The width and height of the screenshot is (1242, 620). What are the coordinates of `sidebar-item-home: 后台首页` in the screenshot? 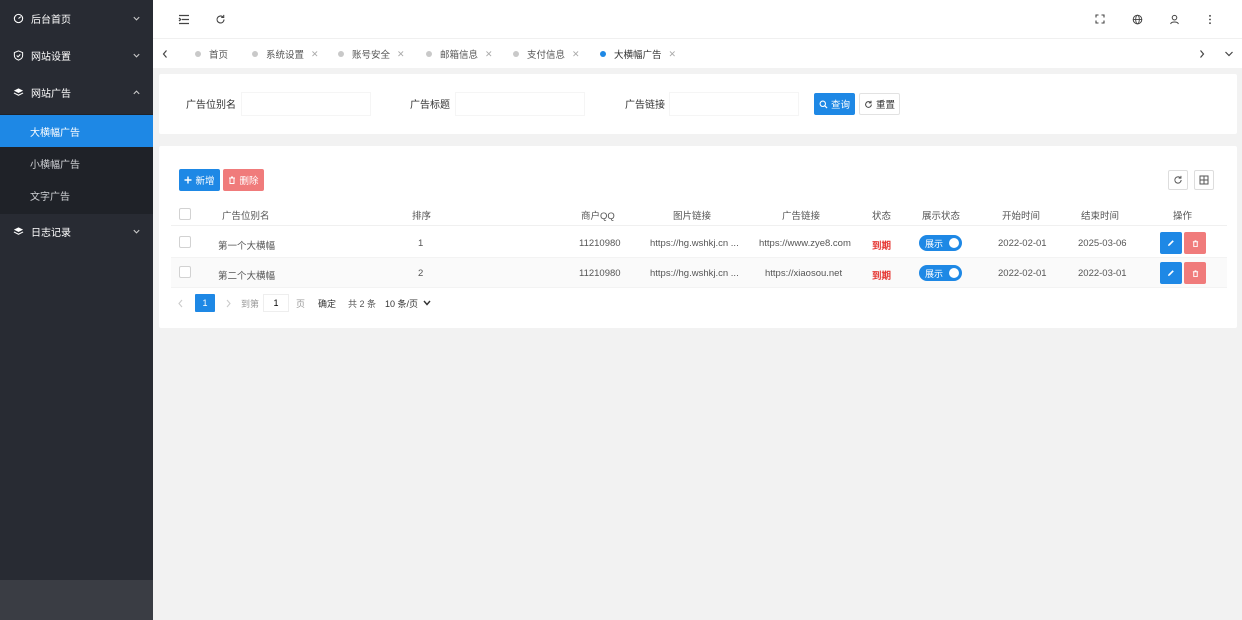 It's located at (76, 18).